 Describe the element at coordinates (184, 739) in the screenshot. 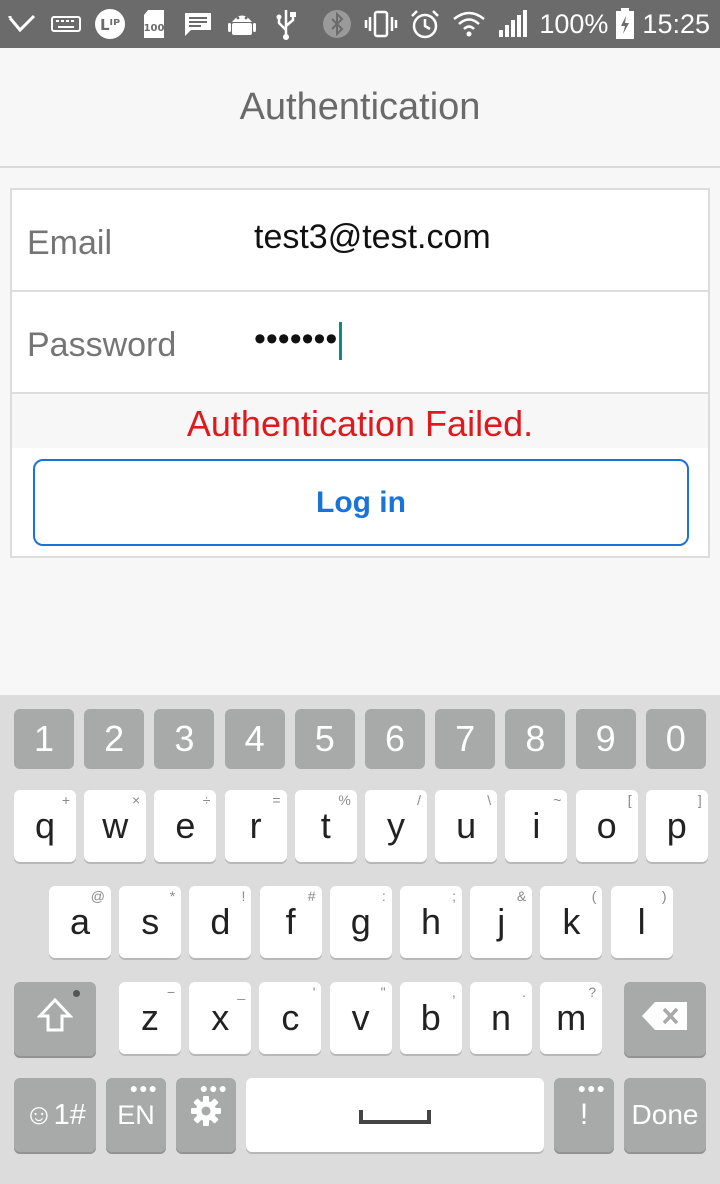

I see `key-3: 3` at that location.